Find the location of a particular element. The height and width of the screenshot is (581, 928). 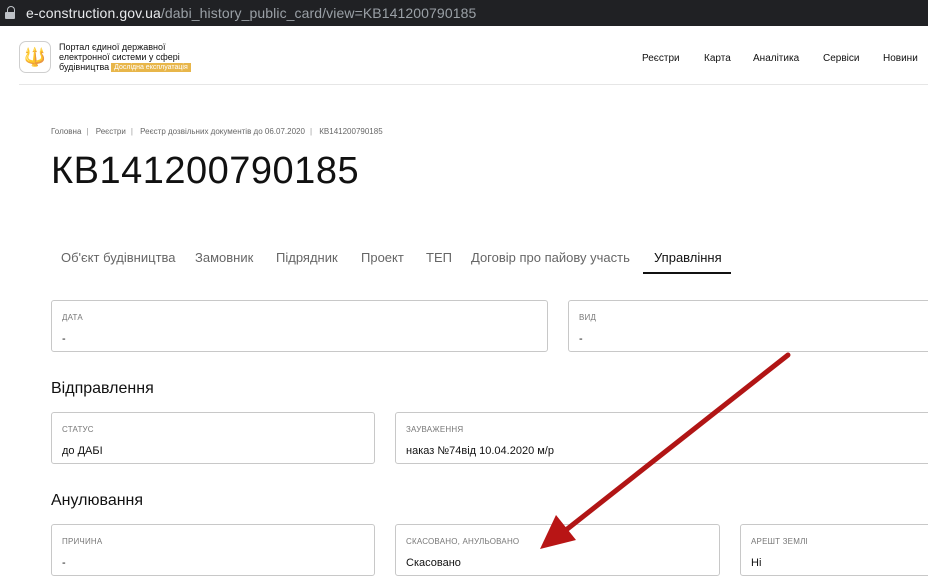

tab-construction-object: Об'єкт будівництва is located at coordinates (118, 257).